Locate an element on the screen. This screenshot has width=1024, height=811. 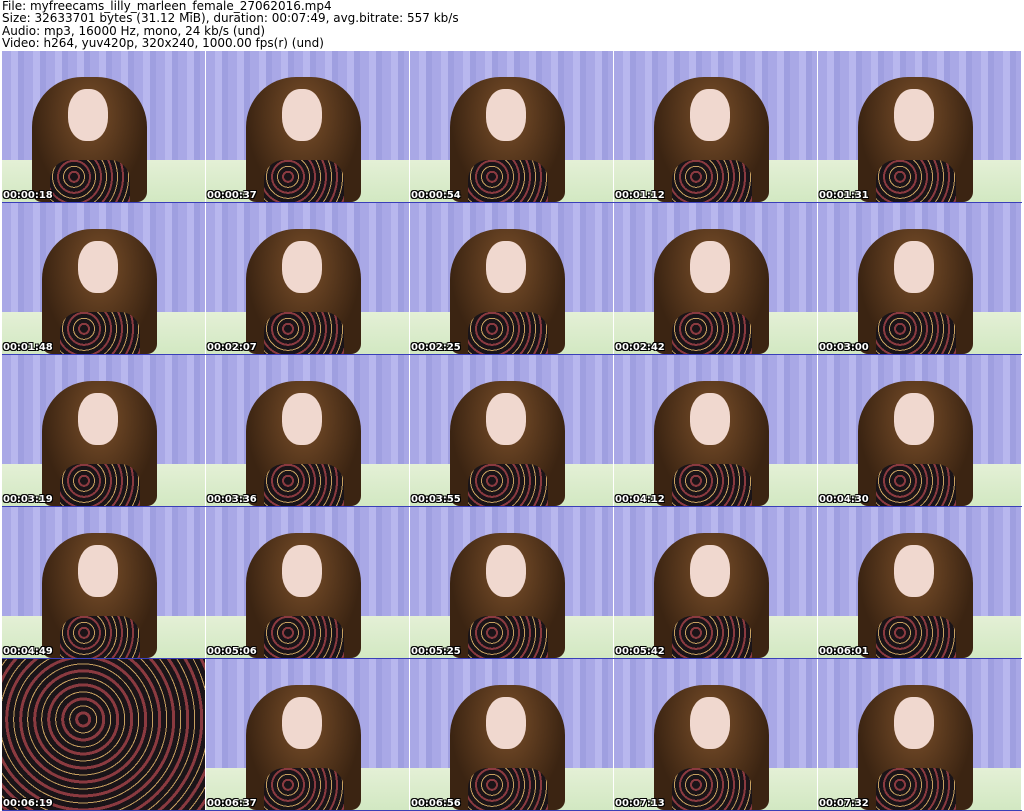
timestamp: 00:03:36 is located at coordinates (232, 499).